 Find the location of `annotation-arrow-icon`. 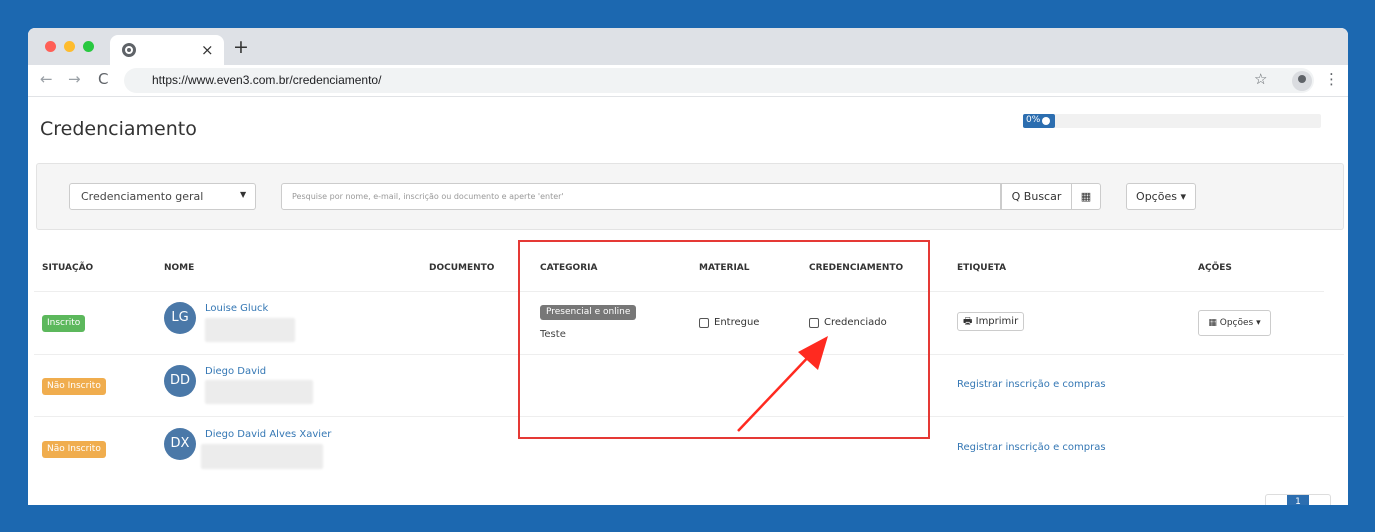

annotation-arrow-icon is located at coordinates (782, 384).